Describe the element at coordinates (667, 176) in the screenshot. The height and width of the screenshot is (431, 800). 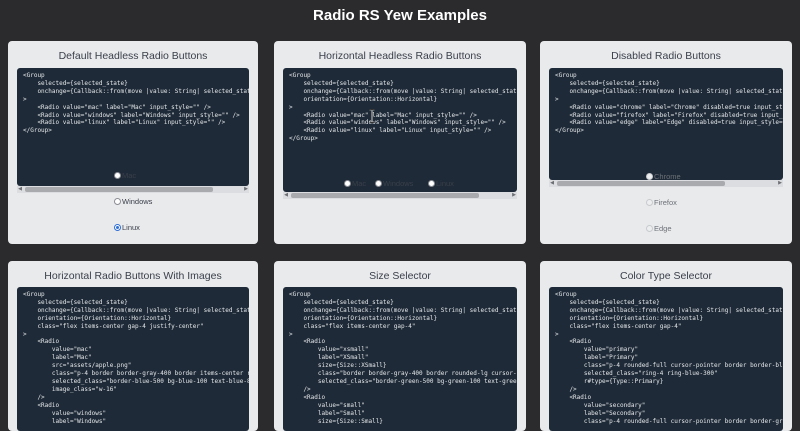
I see `radio-label: Chrome` at that location.